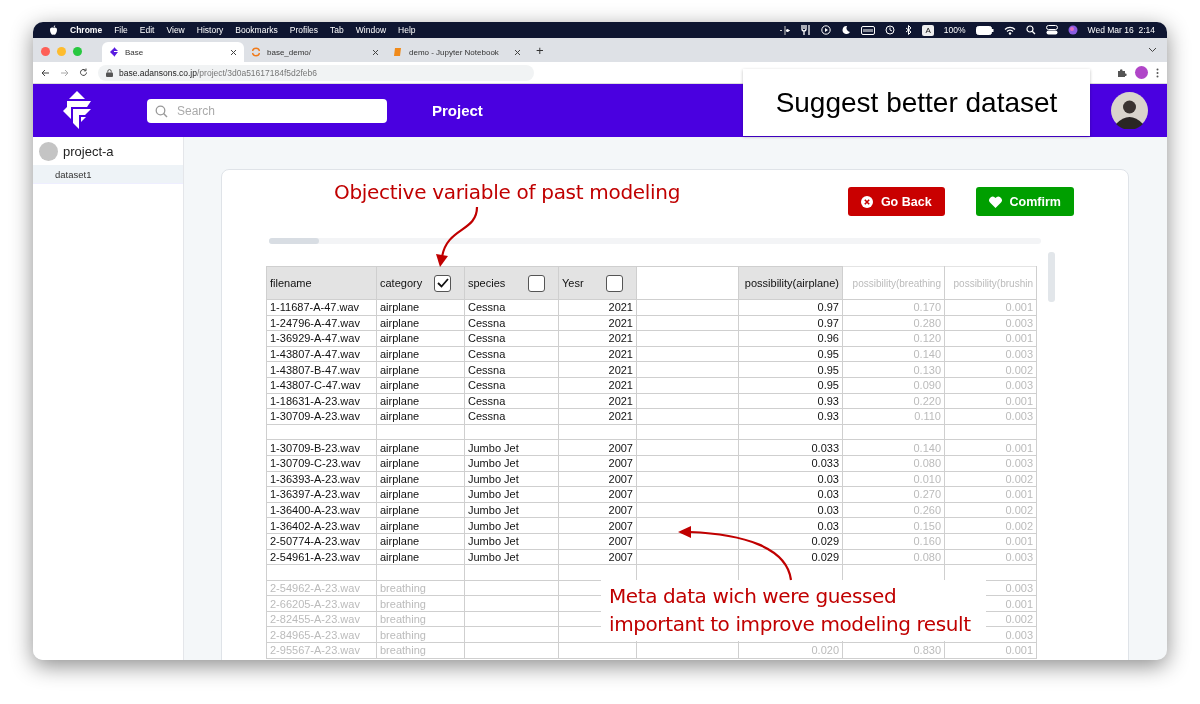  What do you see at coordinates (267, 110) in the screenshot?
I see `search-field: Search` at bounding box center [267, 110].